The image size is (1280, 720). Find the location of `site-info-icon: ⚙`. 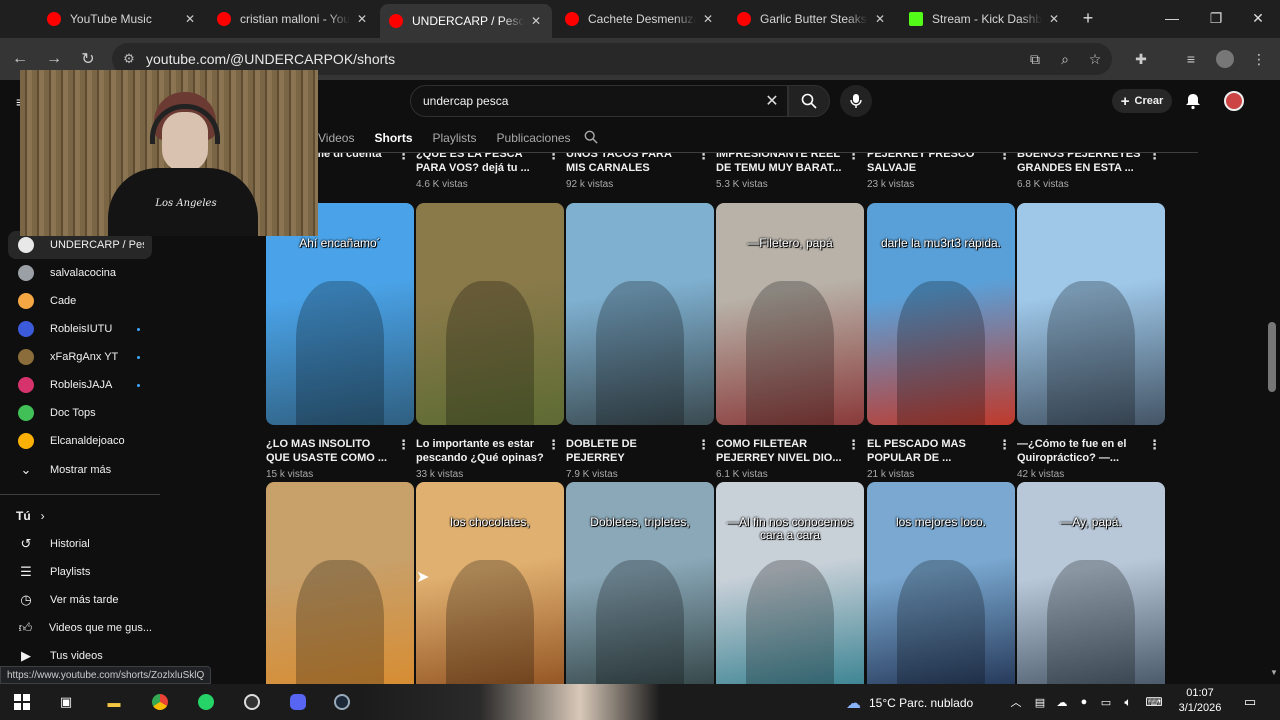

site-info-icon: ⚙ is located at coordinates (129, 59).